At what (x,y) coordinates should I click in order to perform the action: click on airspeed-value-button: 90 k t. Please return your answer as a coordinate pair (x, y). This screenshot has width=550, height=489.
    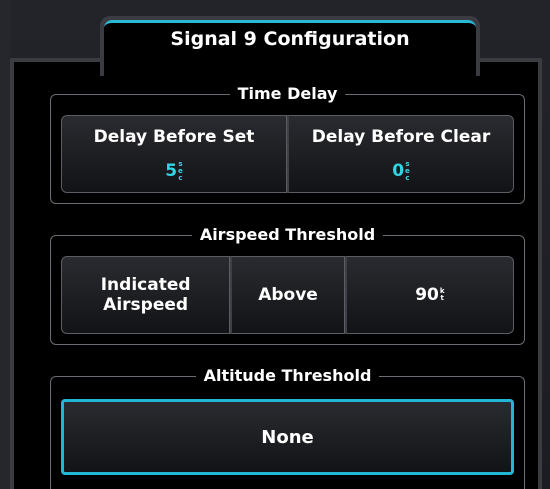
    Looking at the image, I should click on (429, 295).